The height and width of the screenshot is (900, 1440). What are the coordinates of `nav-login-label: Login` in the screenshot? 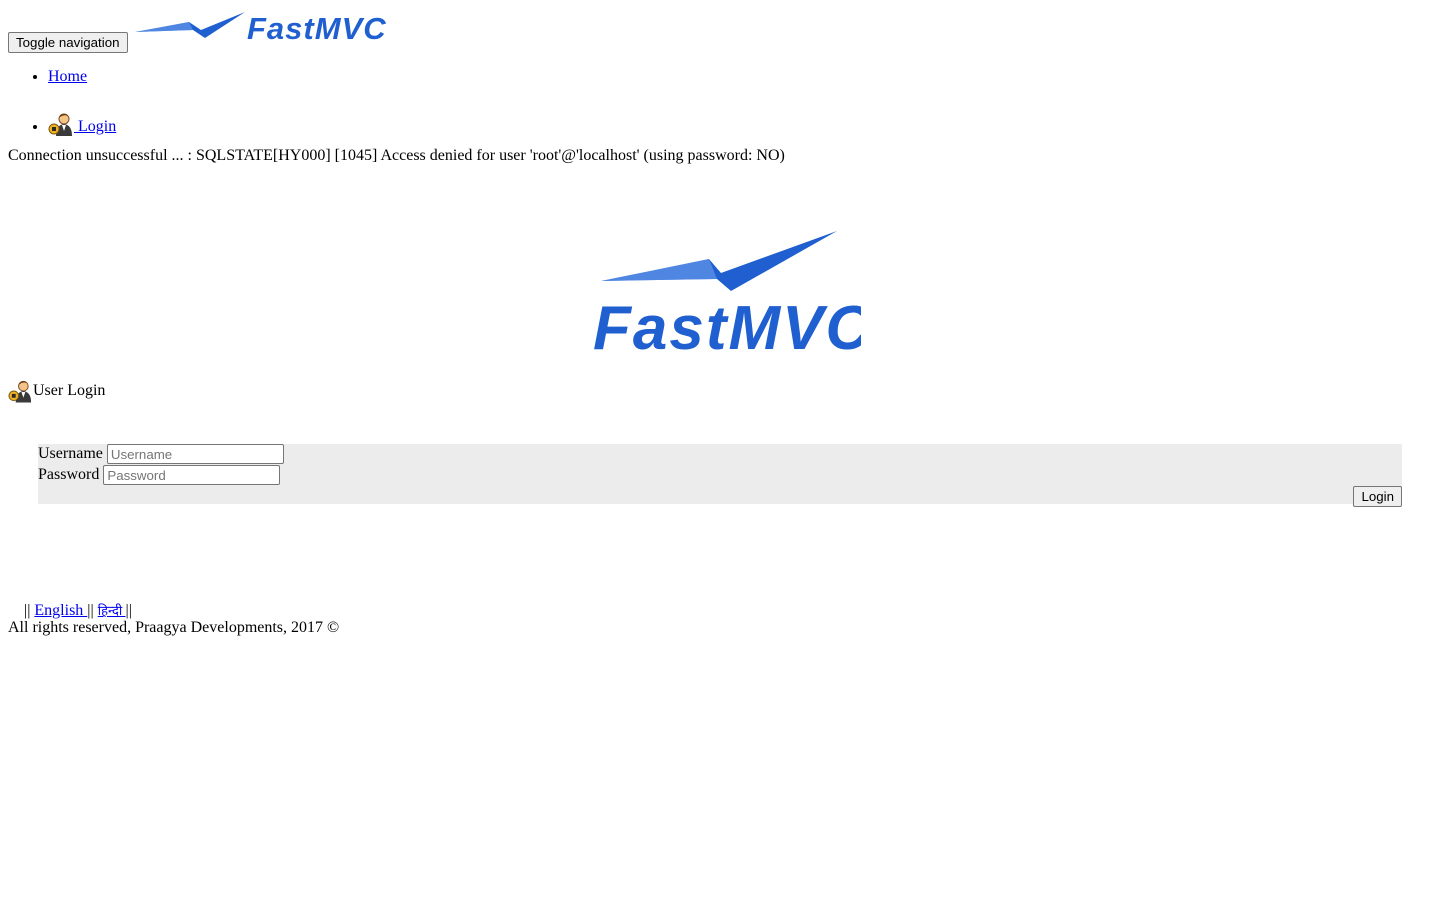 It's located at (95, 126).